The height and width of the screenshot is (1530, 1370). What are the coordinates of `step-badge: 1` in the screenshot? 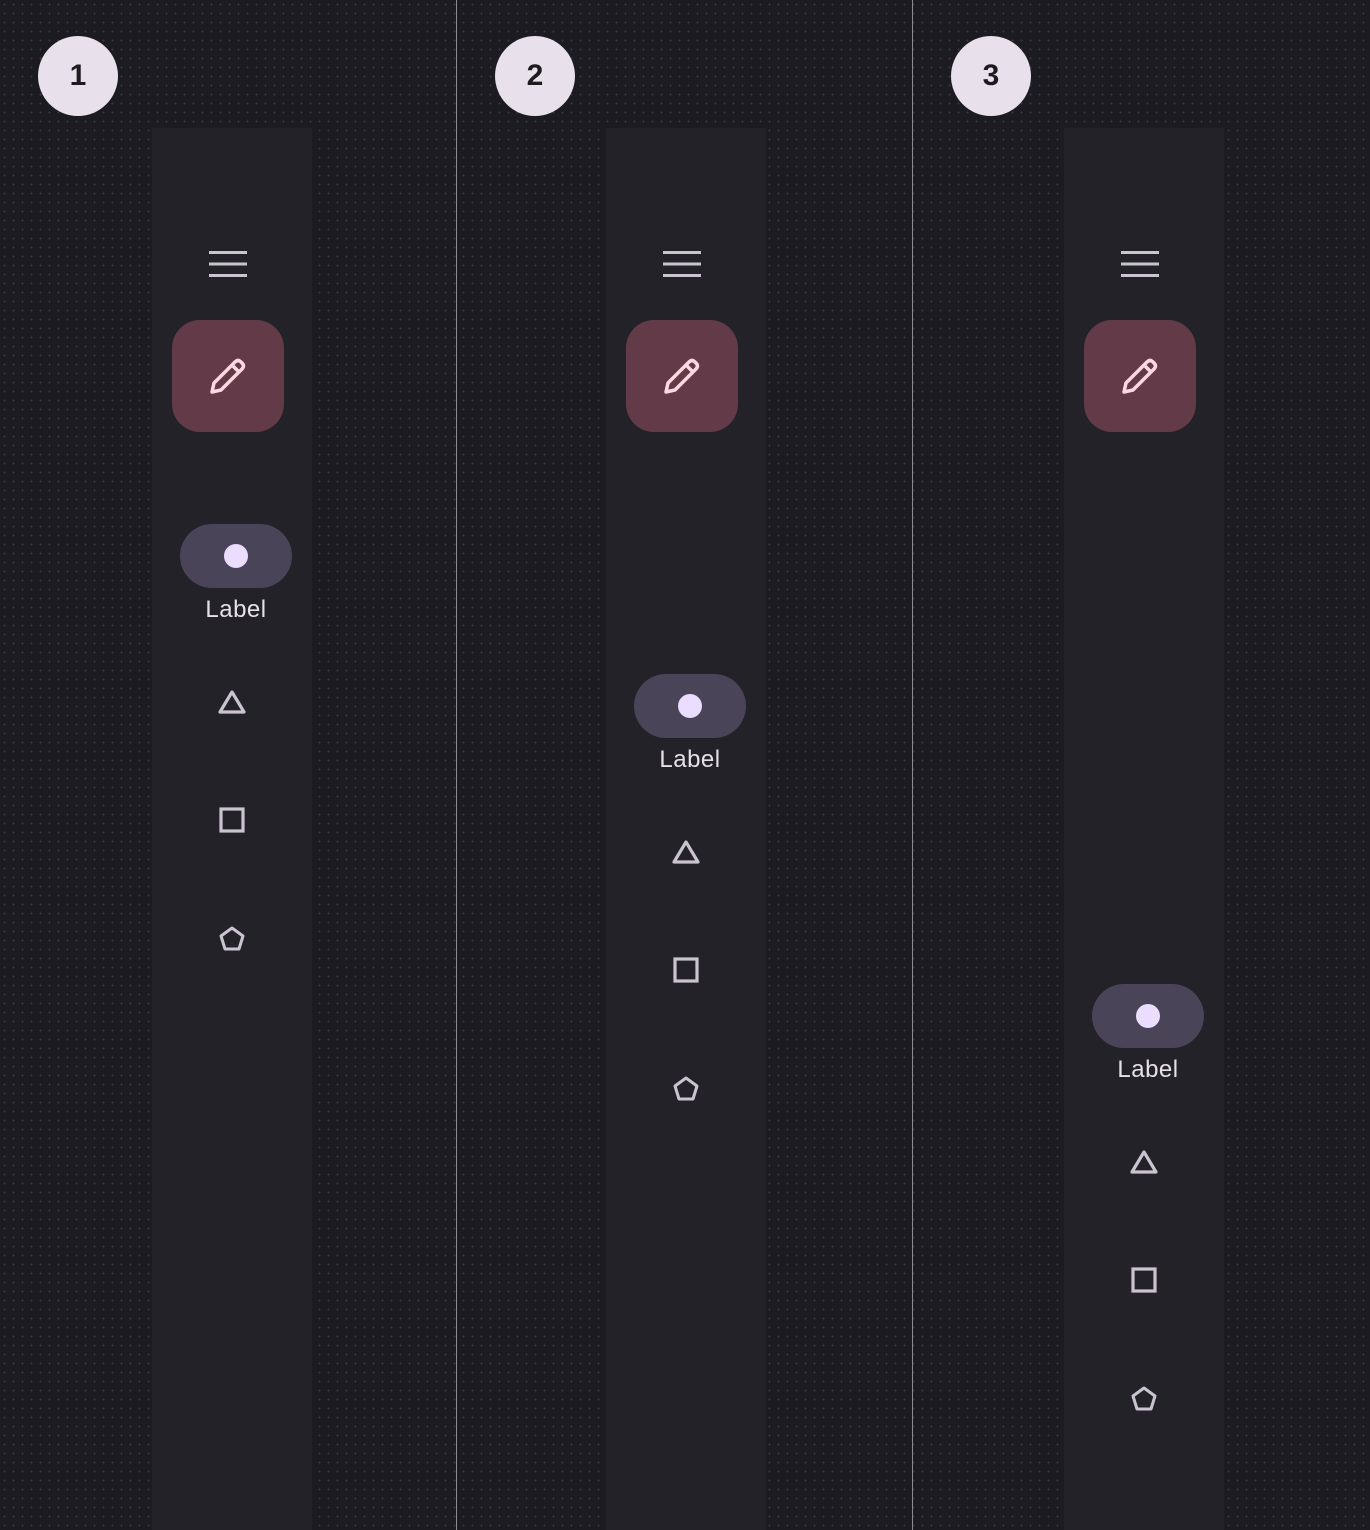 It's located at (78, 76).